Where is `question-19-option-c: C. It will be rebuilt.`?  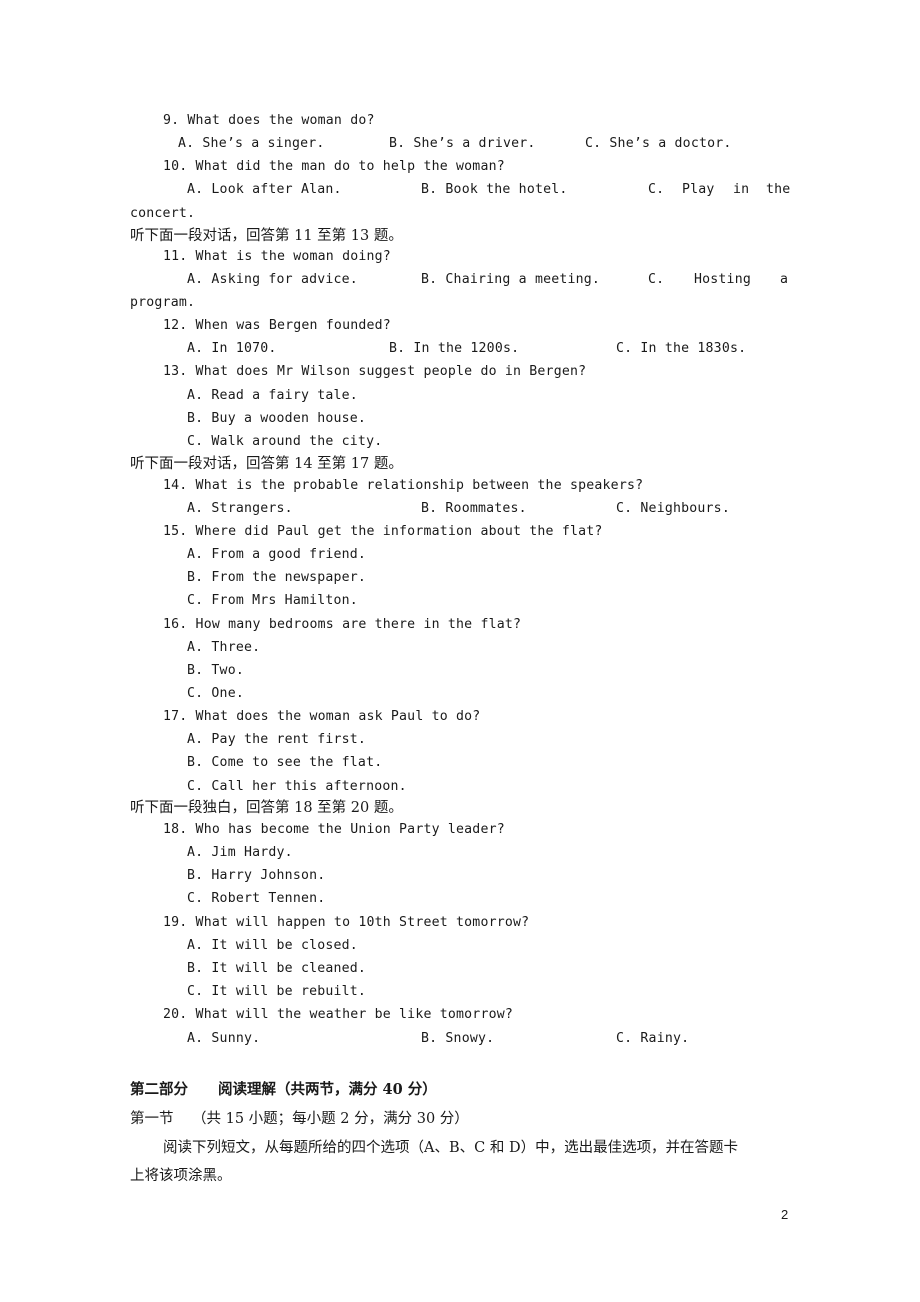
question-19-option-c: C. It will be rebuilt. is located at coordinates (277, 991).